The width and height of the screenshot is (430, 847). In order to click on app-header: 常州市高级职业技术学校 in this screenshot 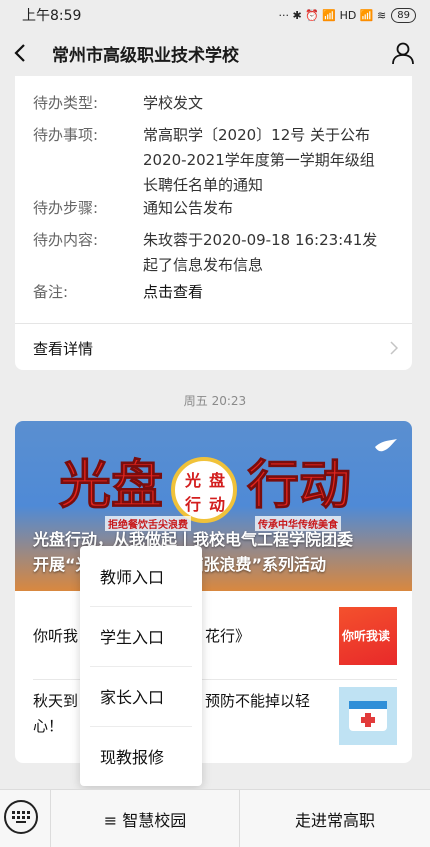, I will do `click(215, 53)`.